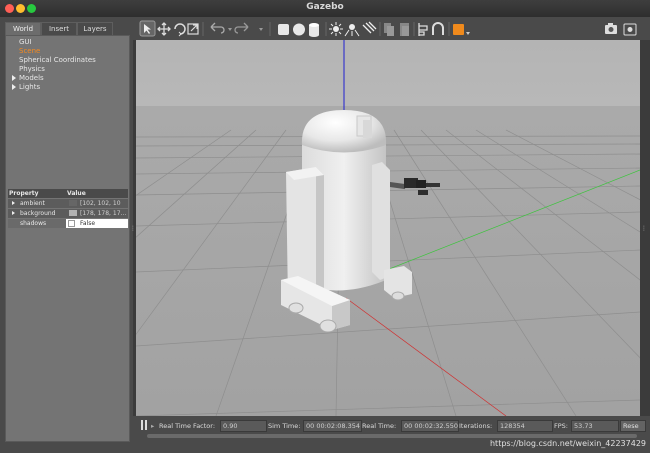 This screenshot has width=650, height=453. Describe the element at coordinates (284, 426) in the screenshot. I see `sim-time-label: Sim Time:` at that location.